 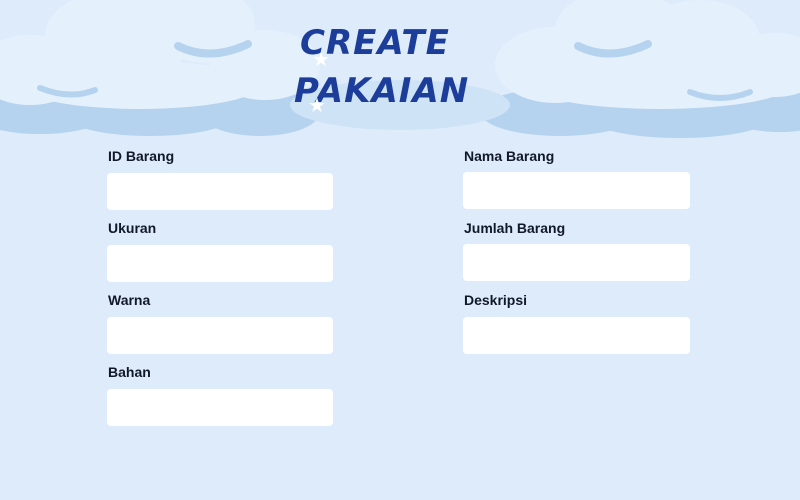 I want to click on deskripsi-input, so click(x=576, y=335).